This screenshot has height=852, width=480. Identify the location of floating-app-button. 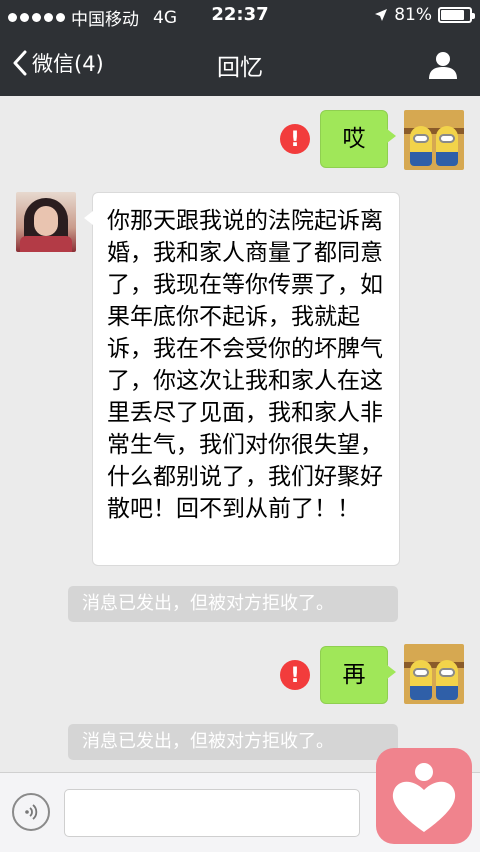
(424, 796).